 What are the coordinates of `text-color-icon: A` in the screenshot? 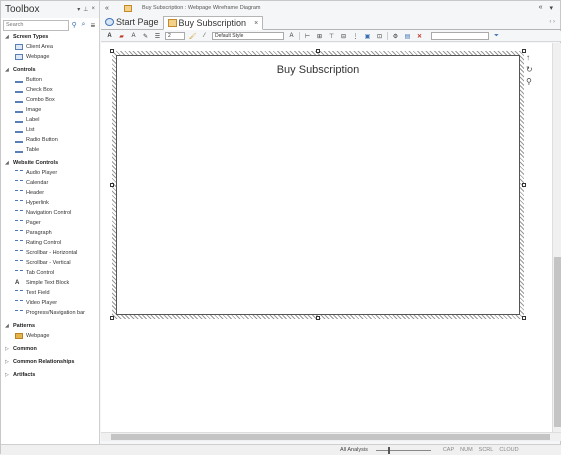 It's located at (133, 36).